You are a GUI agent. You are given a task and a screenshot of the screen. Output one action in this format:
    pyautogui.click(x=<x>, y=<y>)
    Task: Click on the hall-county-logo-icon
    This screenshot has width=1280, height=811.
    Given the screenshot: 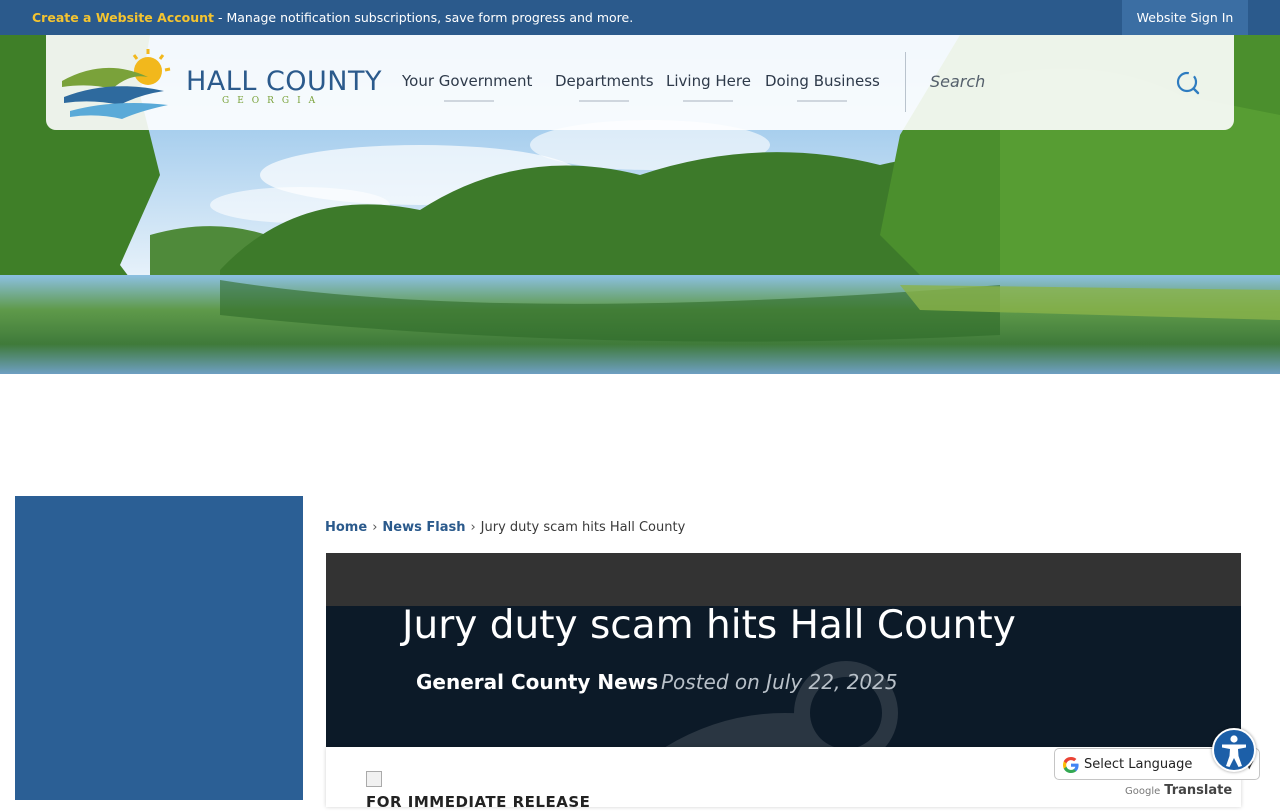 What is the action you would take?
    pyautogui.click(x=118, y=85)
    